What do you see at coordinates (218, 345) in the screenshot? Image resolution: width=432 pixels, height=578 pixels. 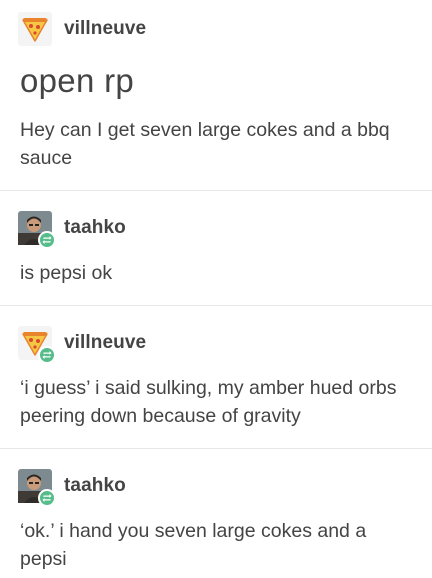 I see `post-3-author: villneuve` at bounding box center [218, 345].